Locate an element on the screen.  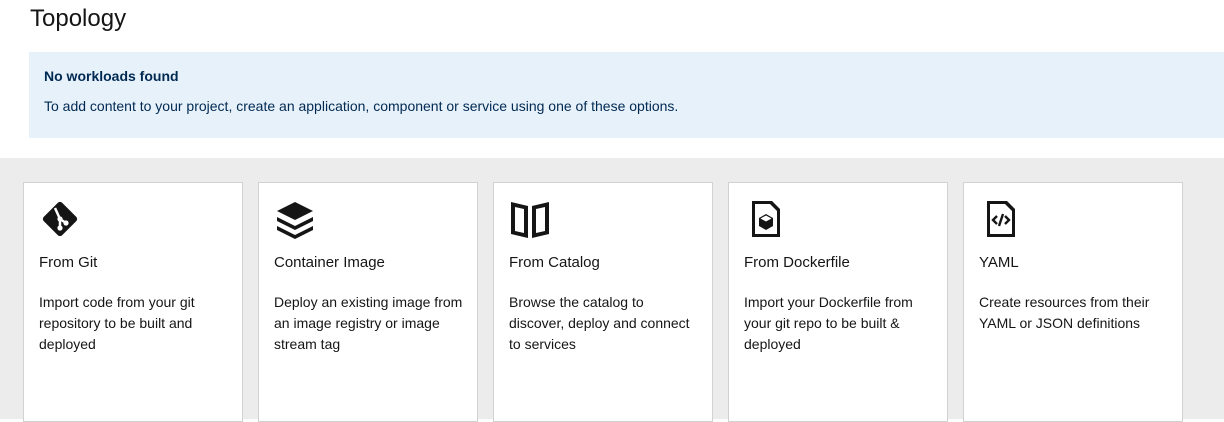
card-title: From Dockerfile is located at coordinates (797, 262).